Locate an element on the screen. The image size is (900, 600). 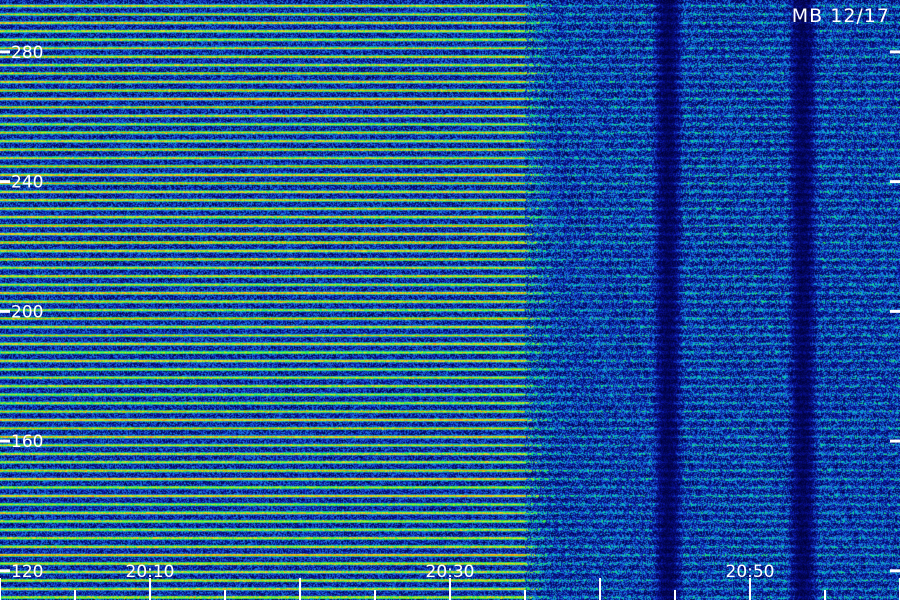
x-tick-label: 20:30 is located at coordinates (450, 572).